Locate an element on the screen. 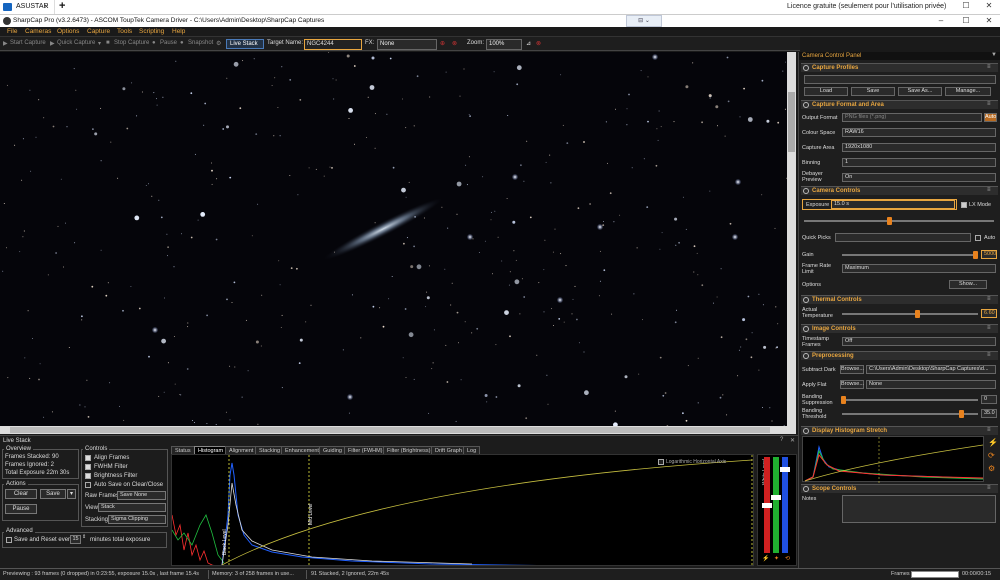 The height and width of the screenshot is (580, 1000). exposure-input: 15.0 s is located at coordinates (893, 204).